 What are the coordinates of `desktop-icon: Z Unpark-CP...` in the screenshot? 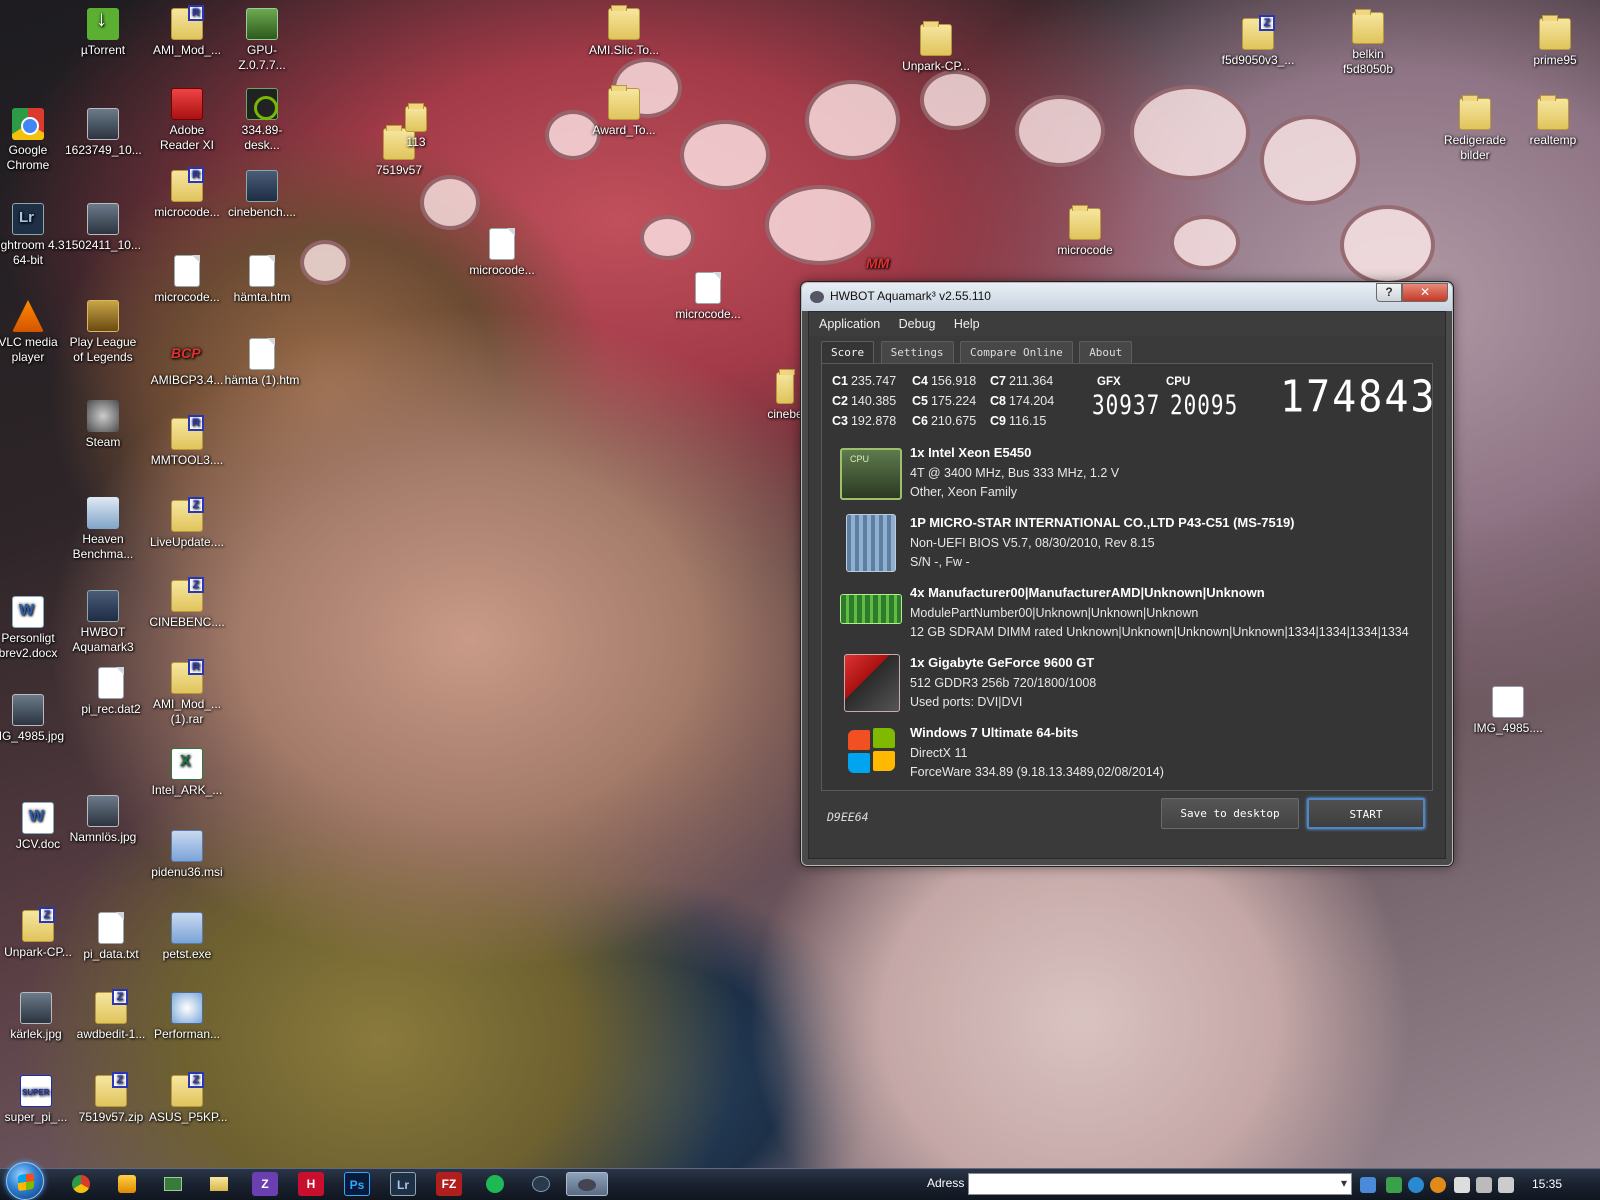 It's located at (38, 933).